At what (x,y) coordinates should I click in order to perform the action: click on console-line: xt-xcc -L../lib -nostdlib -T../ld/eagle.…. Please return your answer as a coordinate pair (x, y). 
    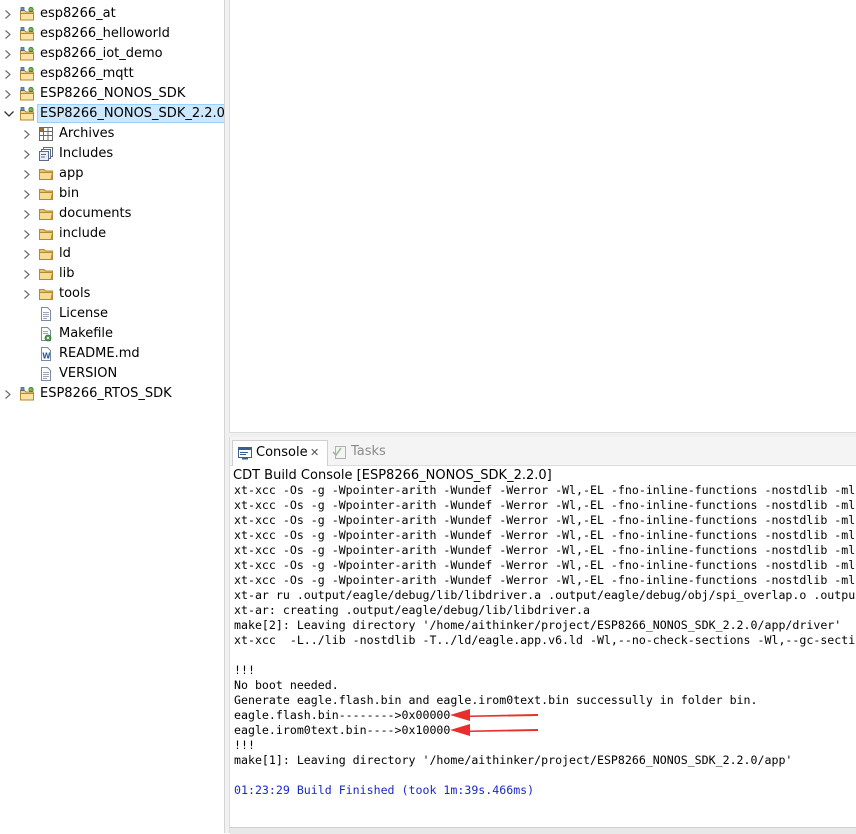
    Looking at the image, I should click on (545, 640).